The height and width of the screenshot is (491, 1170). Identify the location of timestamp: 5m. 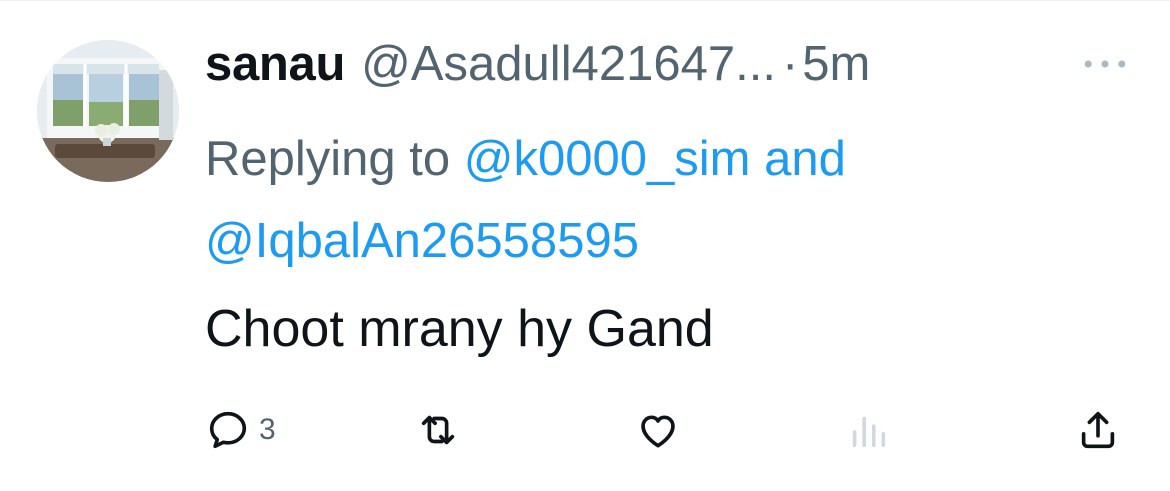
(836, 64).